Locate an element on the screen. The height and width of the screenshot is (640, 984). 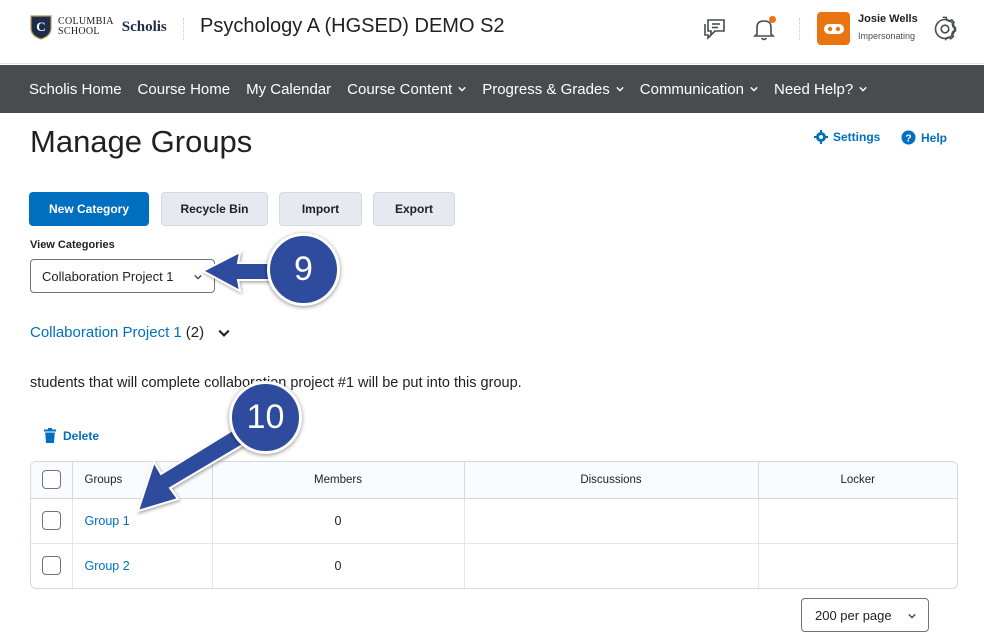
crest-icon: C is located at coordinates (41, 27).